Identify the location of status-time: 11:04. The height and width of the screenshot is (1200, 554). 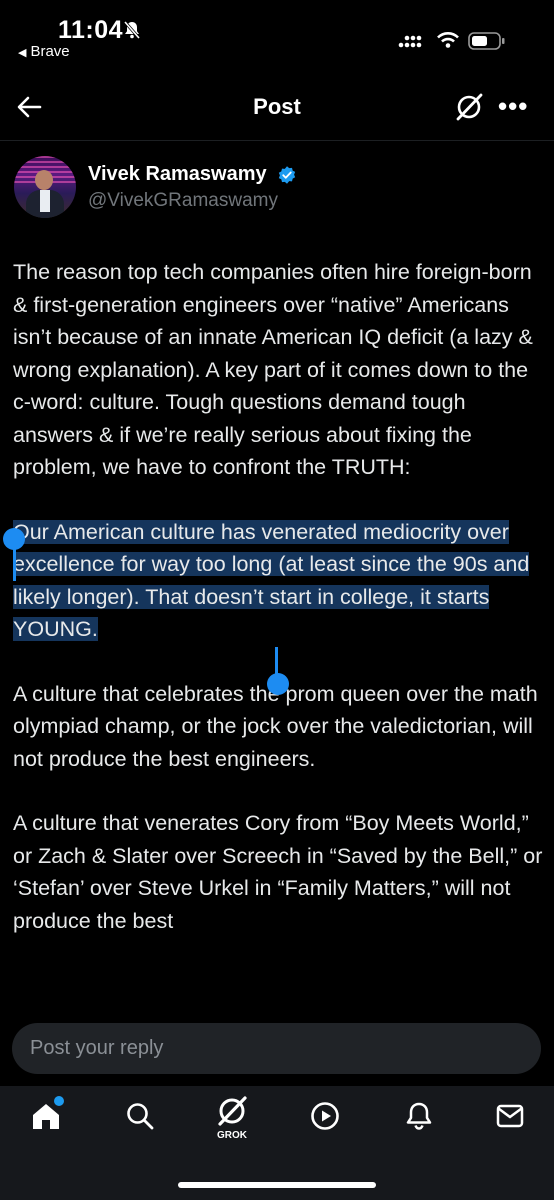
(91, 30).